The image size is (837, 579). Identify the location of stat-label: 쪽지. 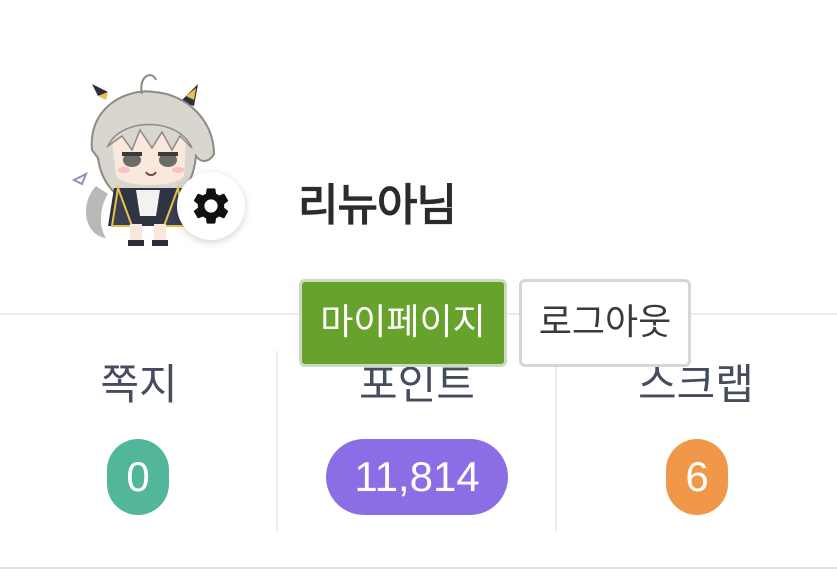
(139, 384).